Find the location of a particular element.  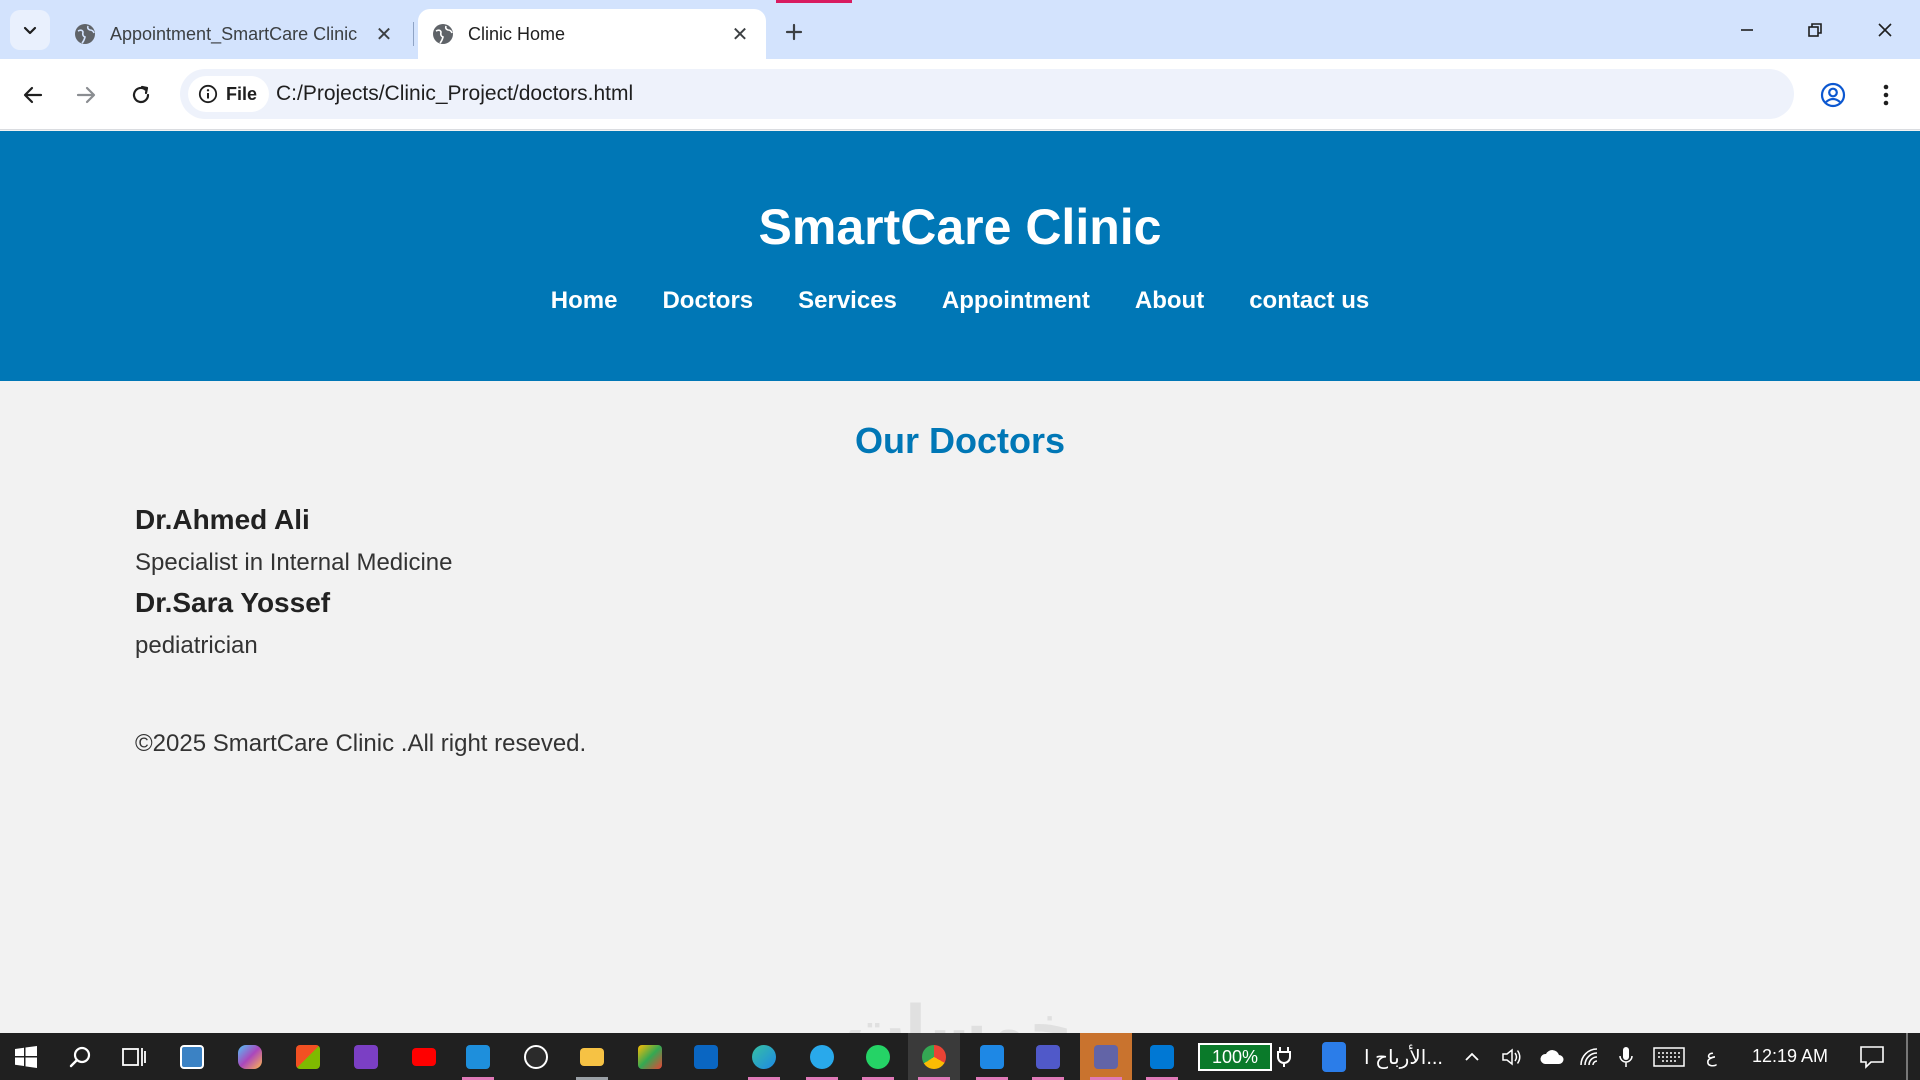

copilot-icon is located at coordinates (250, 1056).